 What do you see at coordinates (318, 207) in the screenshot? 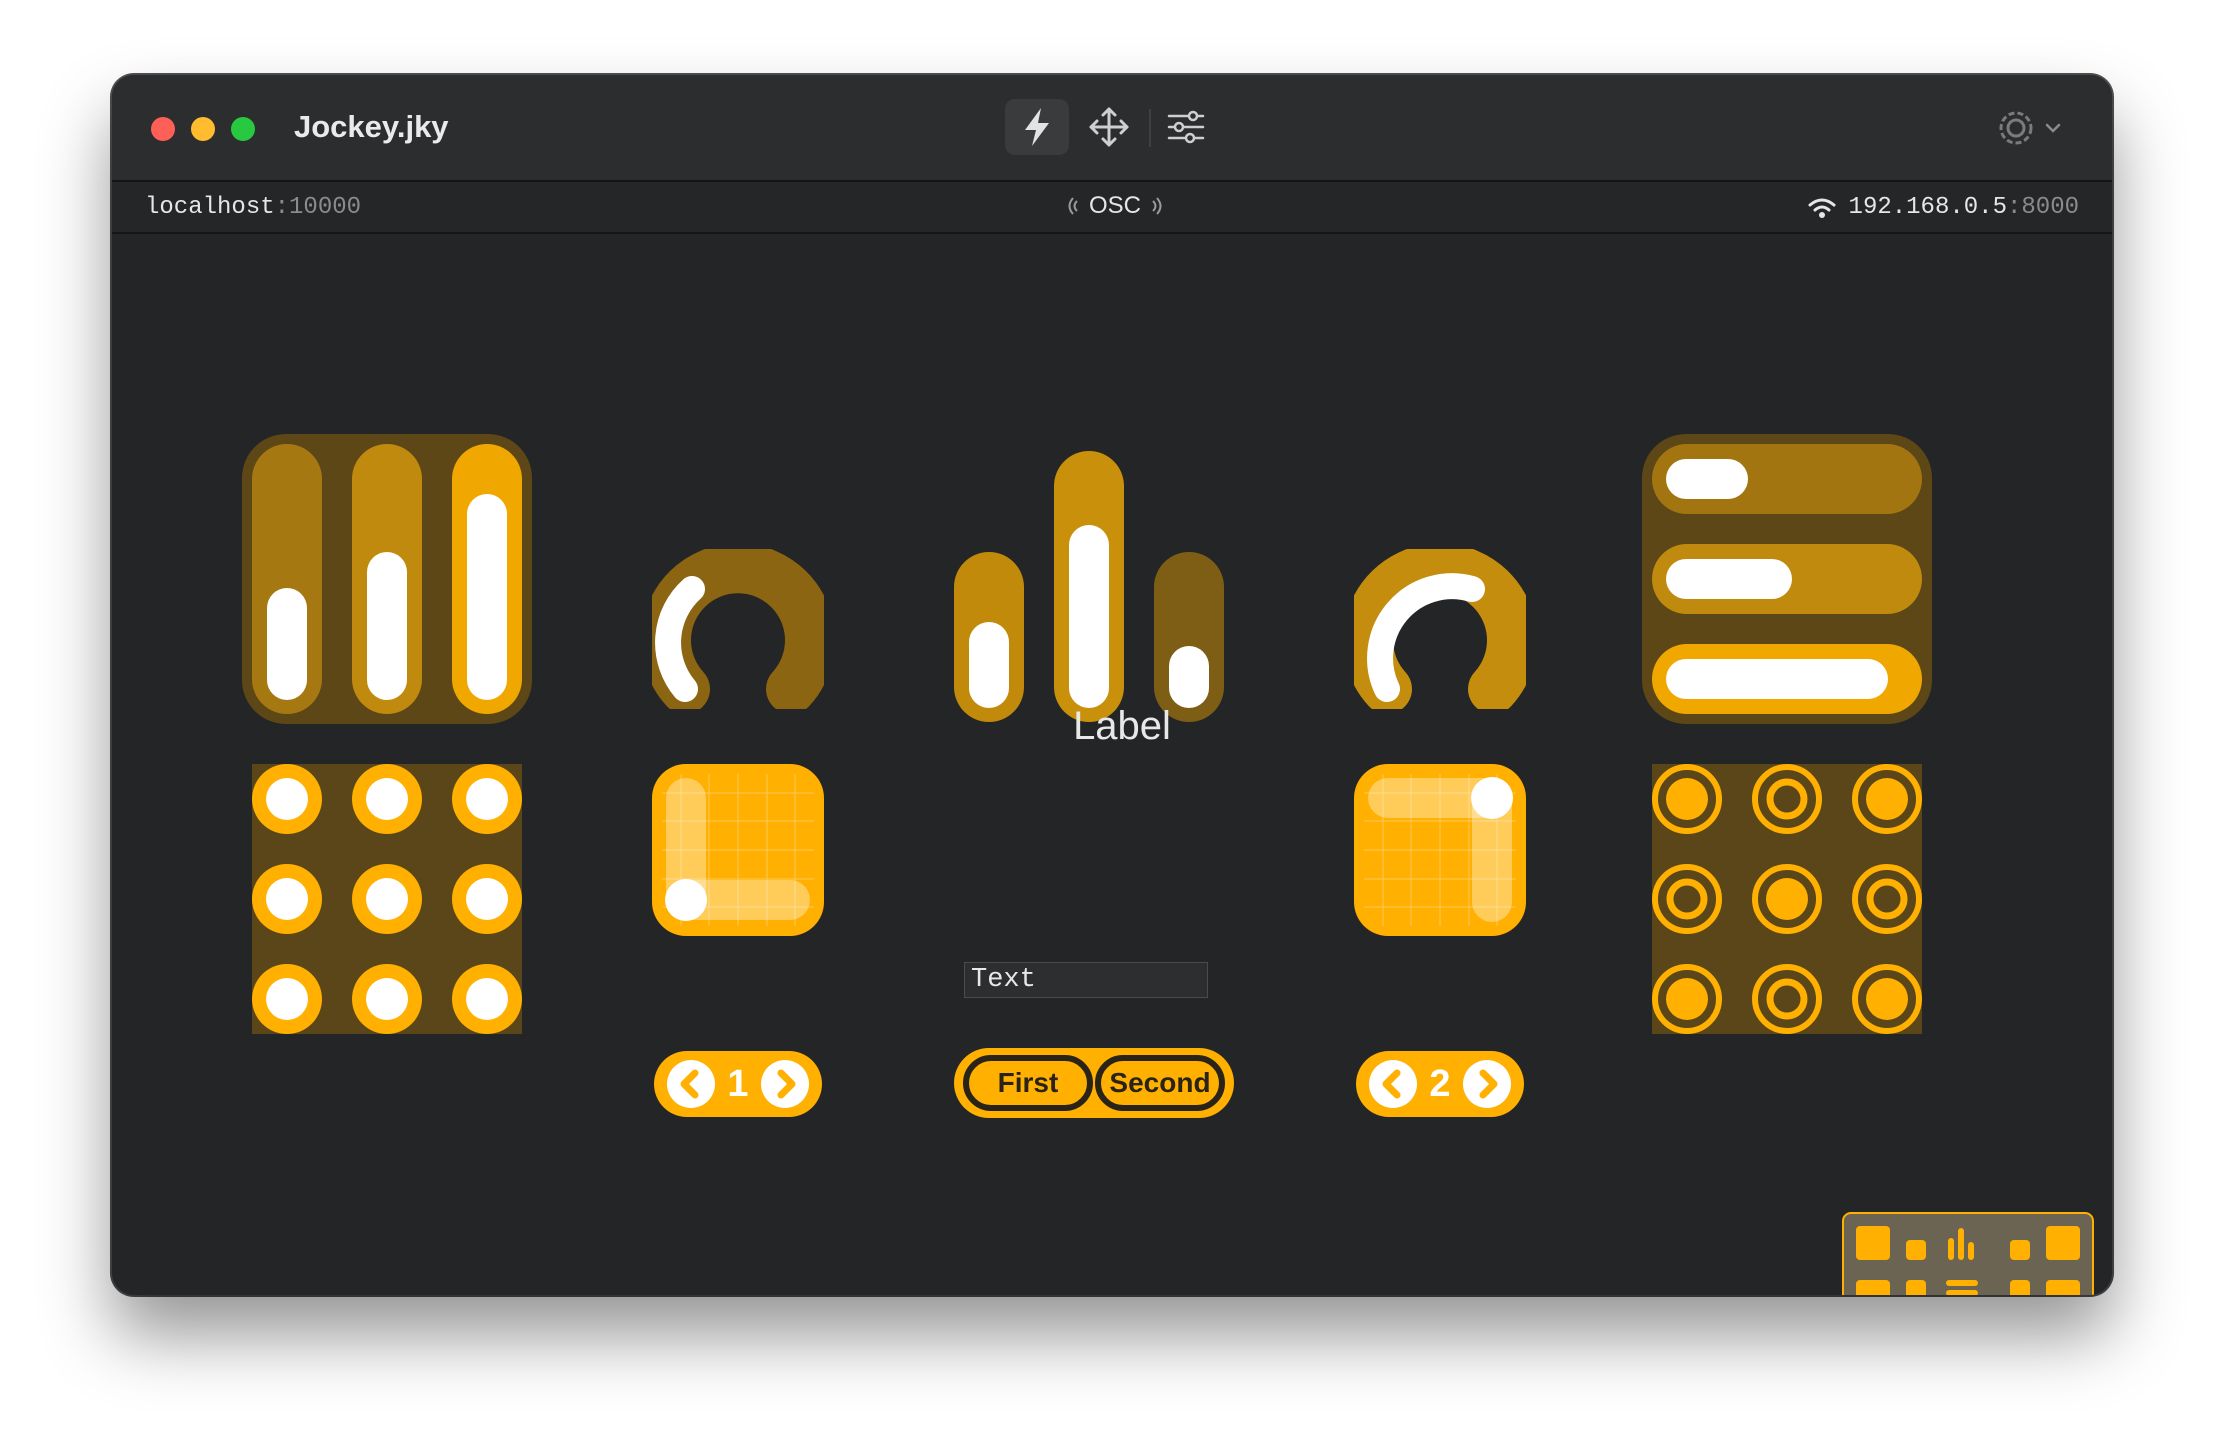
I see `local-port: :10000` at bounding box center [318, 207].